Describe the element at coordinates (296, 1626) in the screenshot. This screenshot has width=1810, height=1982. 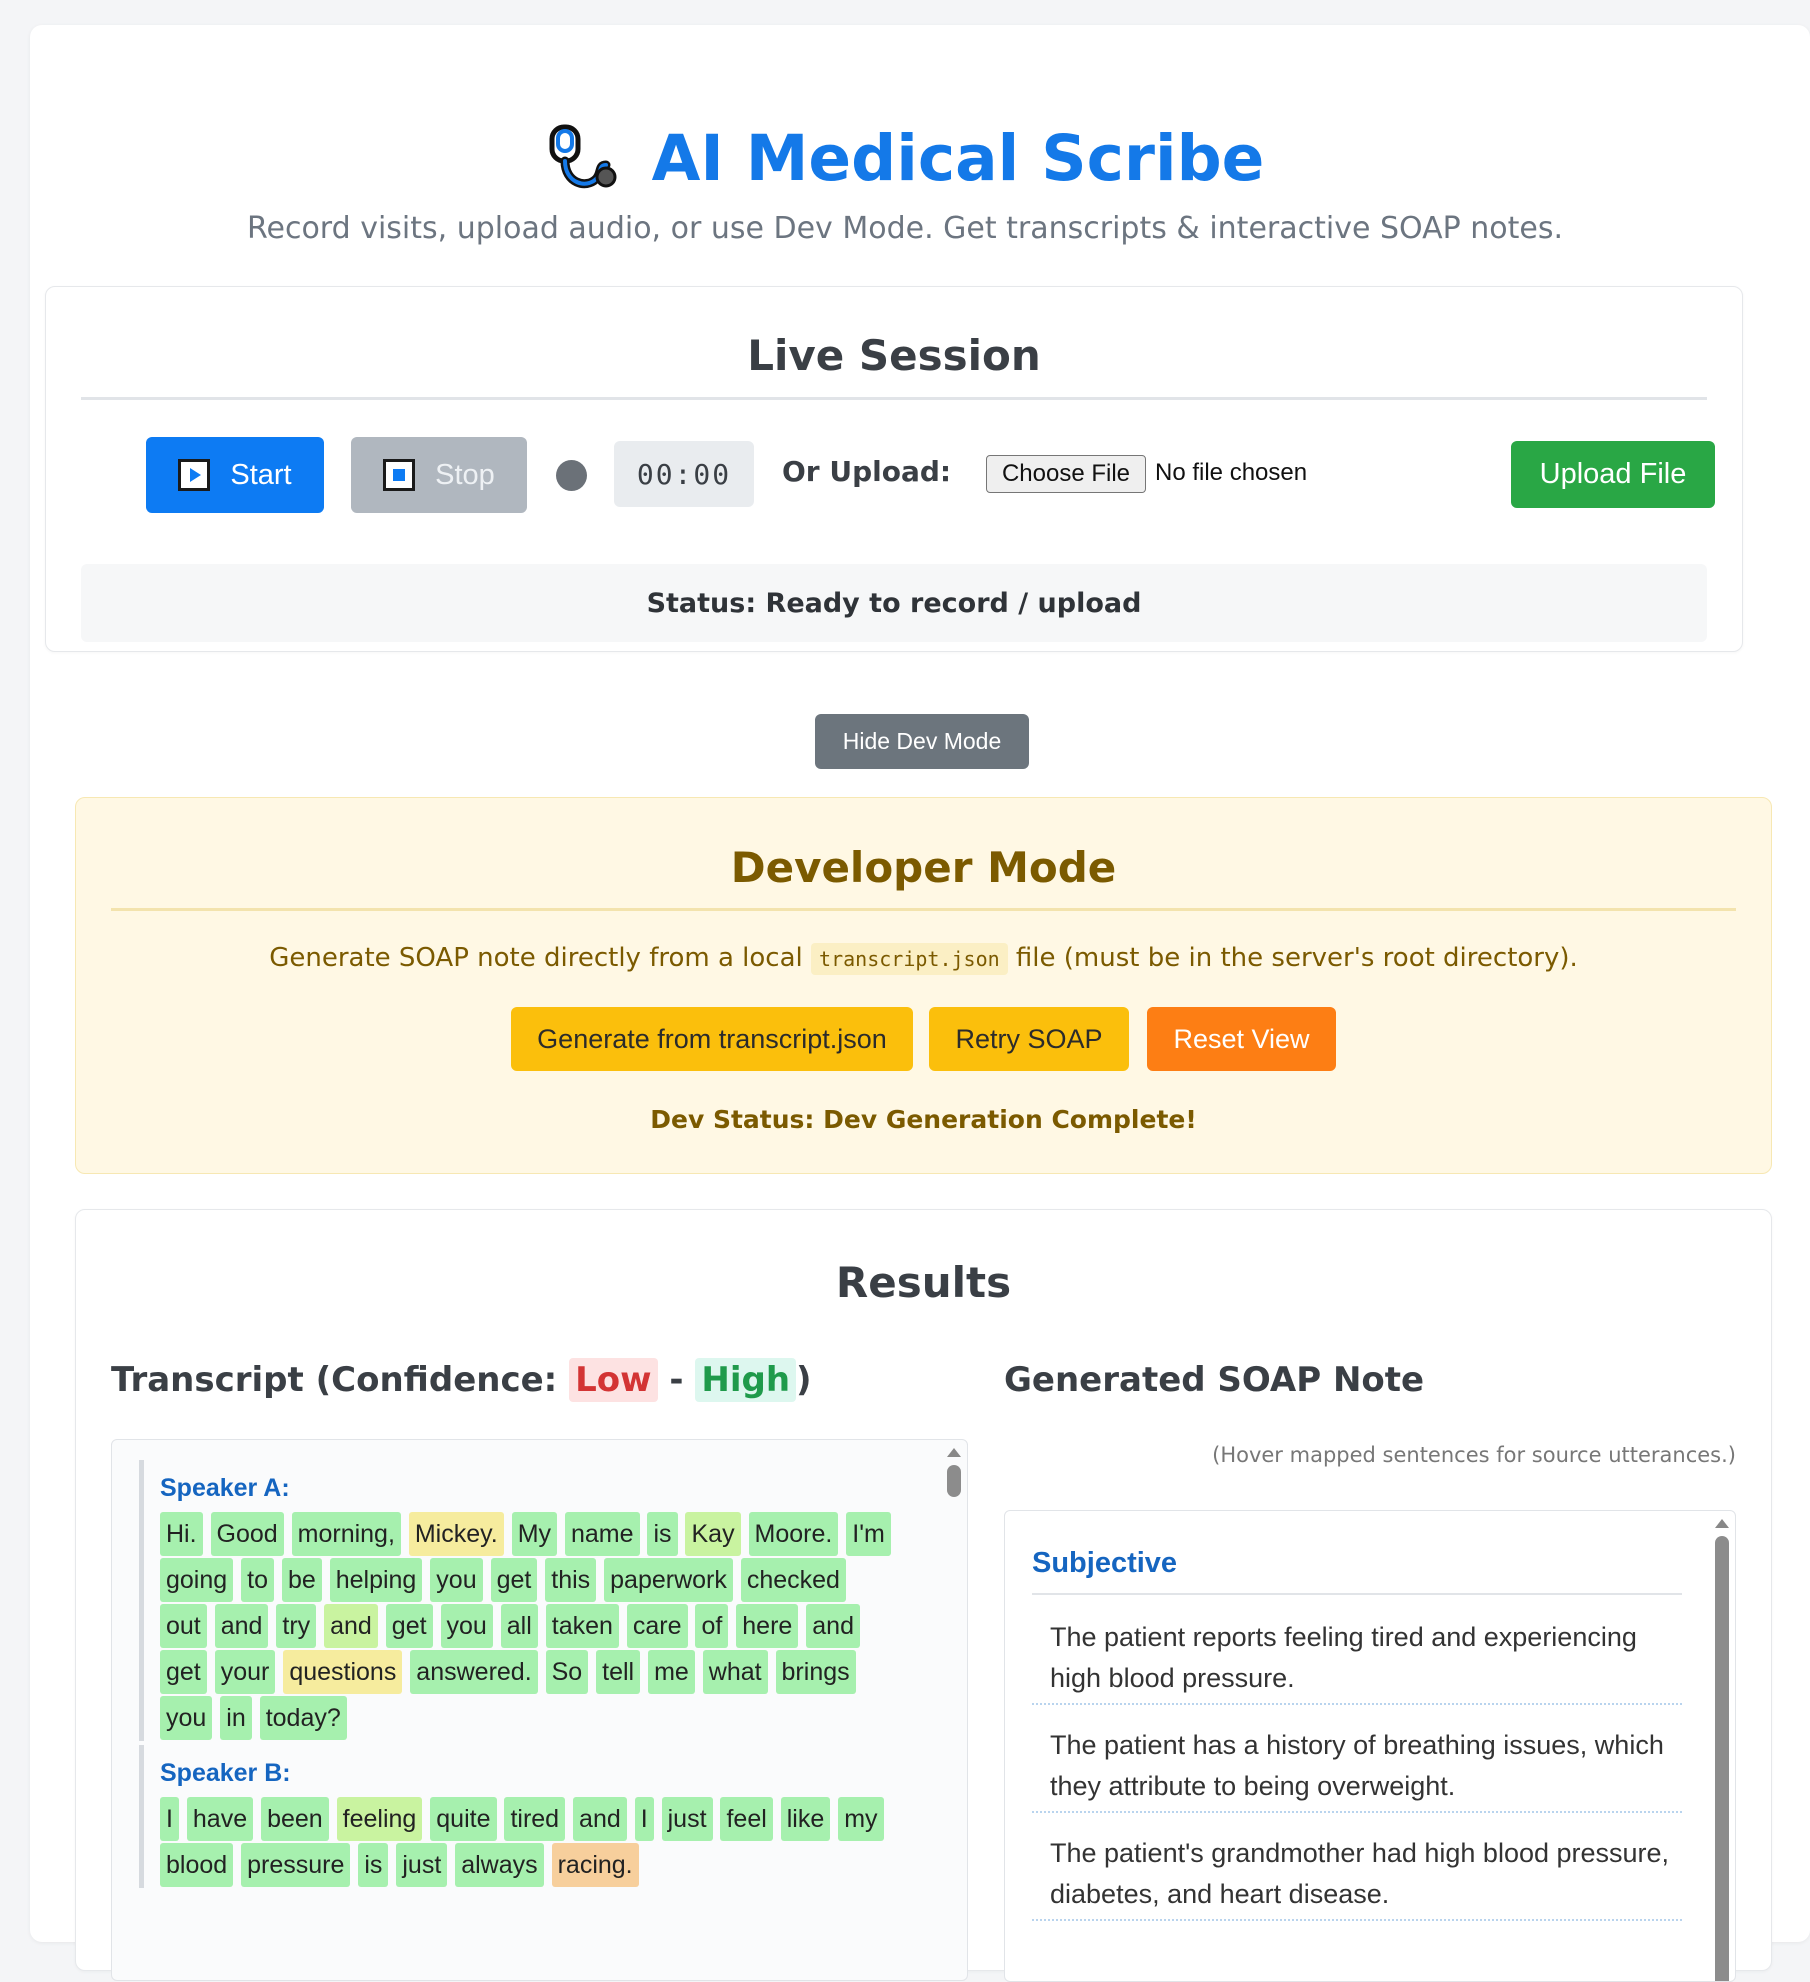
I see `transcript-word: try` at that location.